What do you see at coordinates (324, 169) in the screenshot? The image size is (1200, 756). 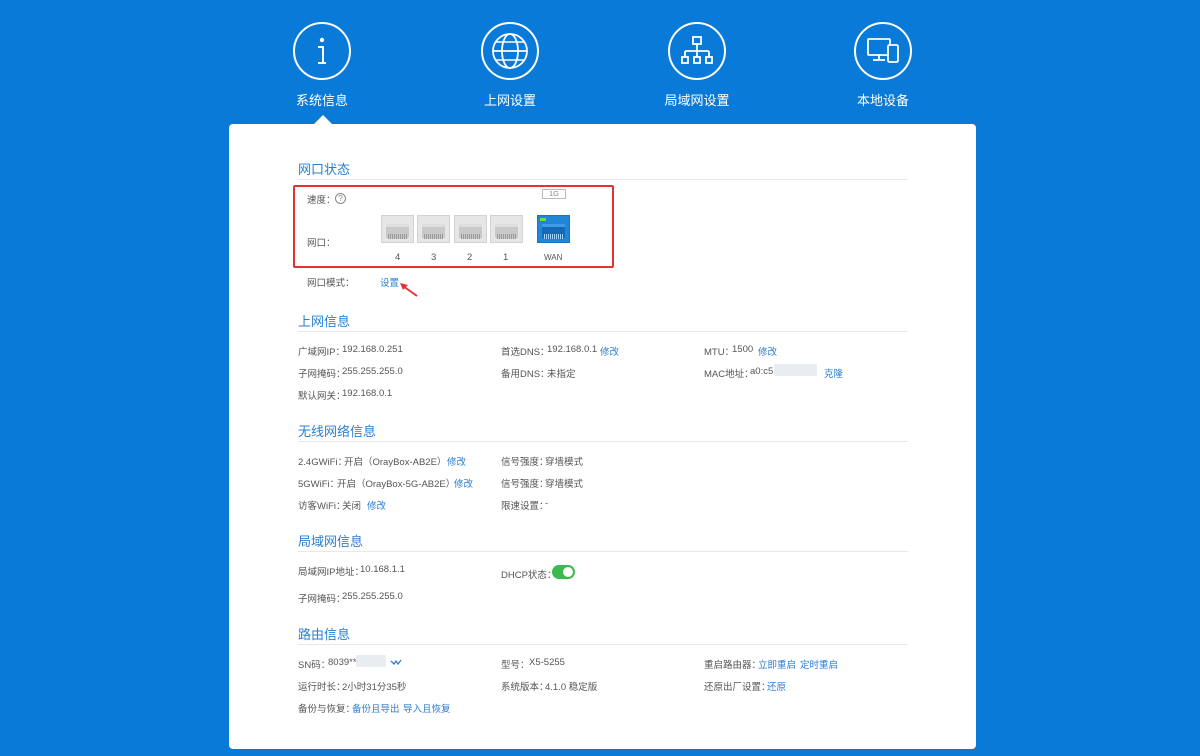 I see `section-title-port-status: 网口状态` at bounding box center [324, 169].